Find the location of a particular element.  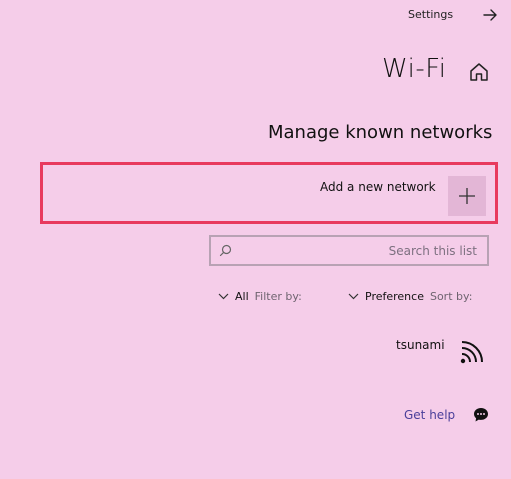

wifi-signal-icon is located at coordinates (471, 352).